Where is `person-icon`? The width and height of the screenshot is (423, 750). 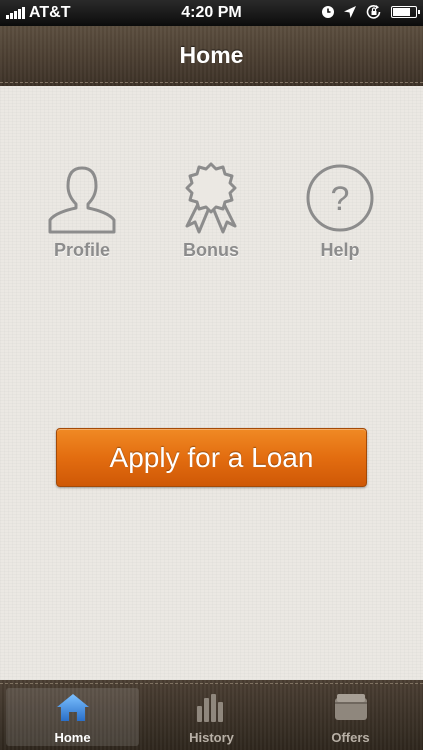 person-icon is located at coordinates (82, 200).